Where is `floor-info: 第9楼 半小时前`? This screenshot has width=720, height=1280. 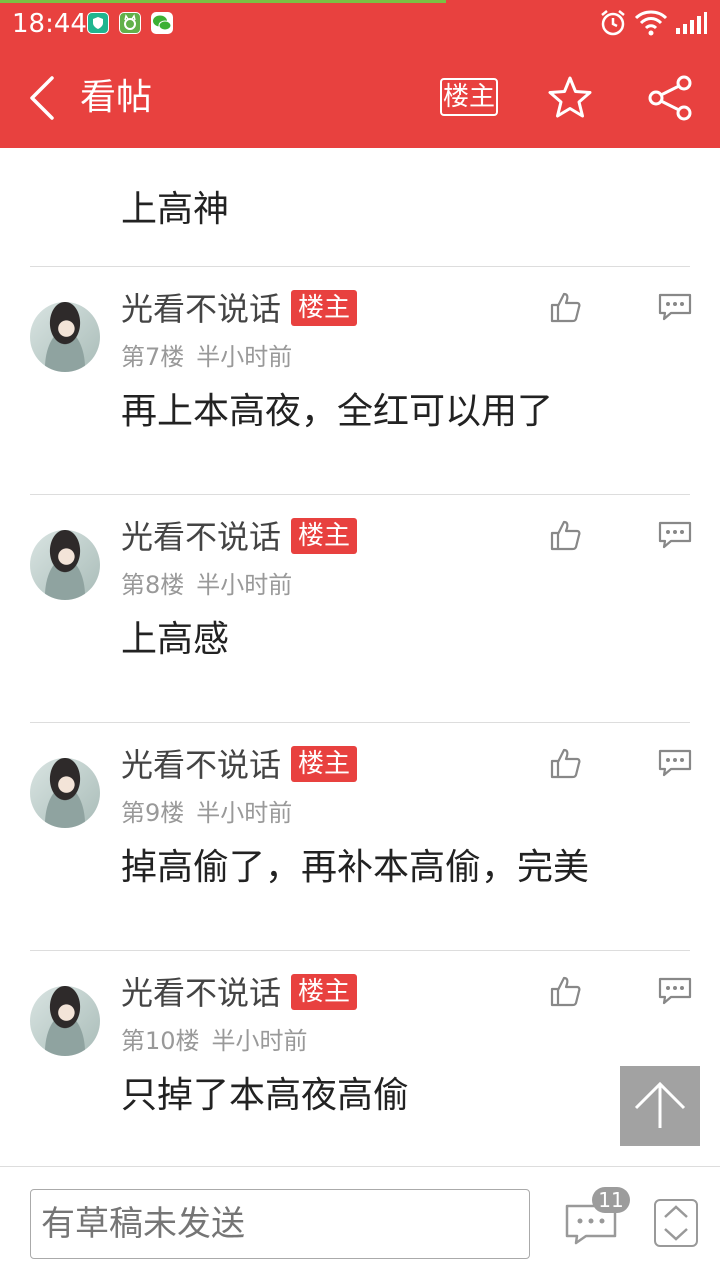 floor-info: 第9楼 半小时前 is located at coordinates (206, 813).